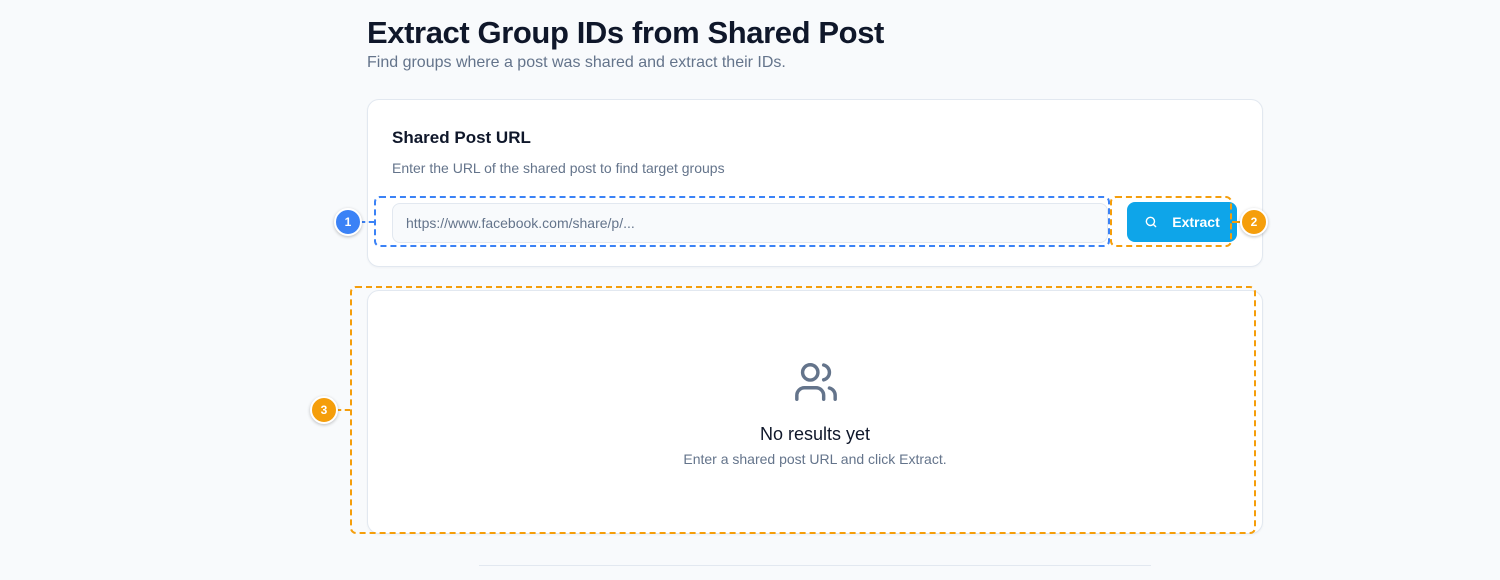 This screenshot has height=580, width=1500. I want to click on extract-button-label: Extract, so click(1196, 222).